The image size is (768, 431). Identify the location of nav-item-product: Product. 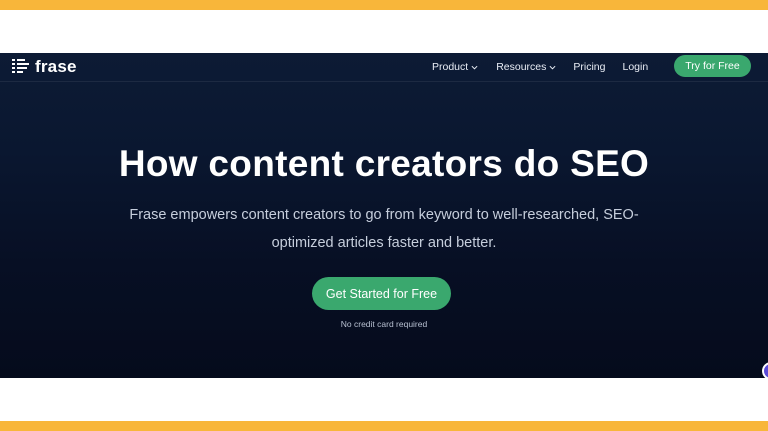
(455, 67).